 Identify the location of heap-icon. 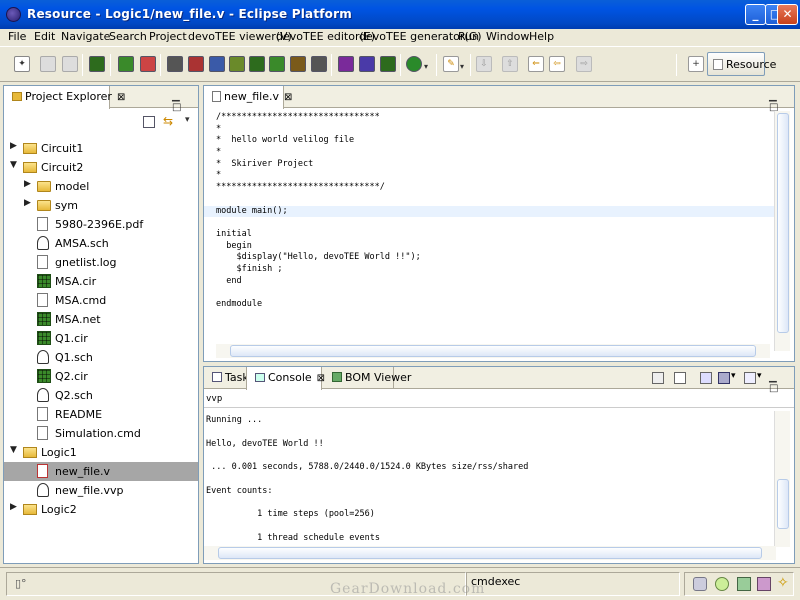
(700, 584).